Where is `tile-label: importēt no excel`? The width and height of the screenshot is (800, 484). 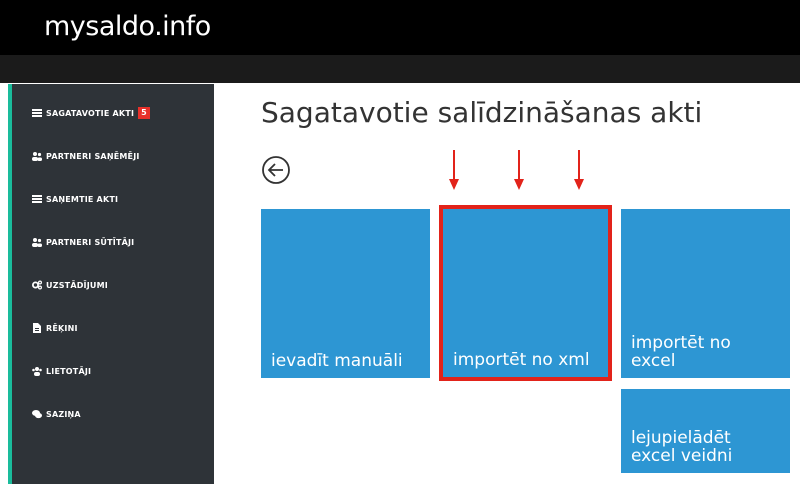
tile-label: importēt no excel is located at coordinates (681, 352).